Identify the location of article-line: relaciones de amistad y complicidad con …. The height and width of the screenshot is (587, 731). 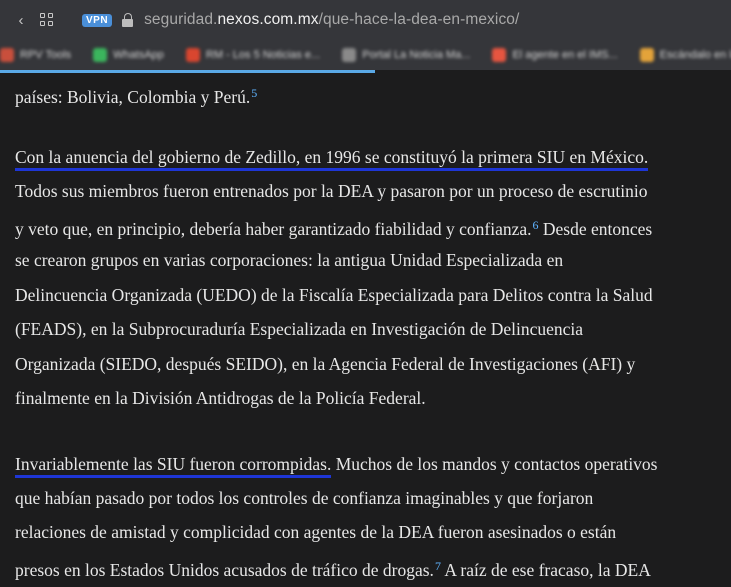
(316, 532).